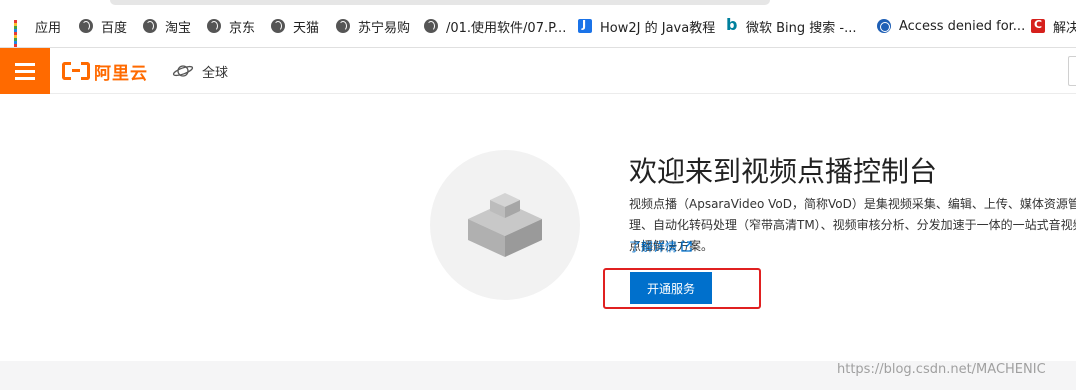 The height and width of the screenshot is (390, 1076). What do you see at coordinates (384, 28) in the screenshot?
I see `bookmark-label: 苏宁易购` at bounding box center [384, 28].